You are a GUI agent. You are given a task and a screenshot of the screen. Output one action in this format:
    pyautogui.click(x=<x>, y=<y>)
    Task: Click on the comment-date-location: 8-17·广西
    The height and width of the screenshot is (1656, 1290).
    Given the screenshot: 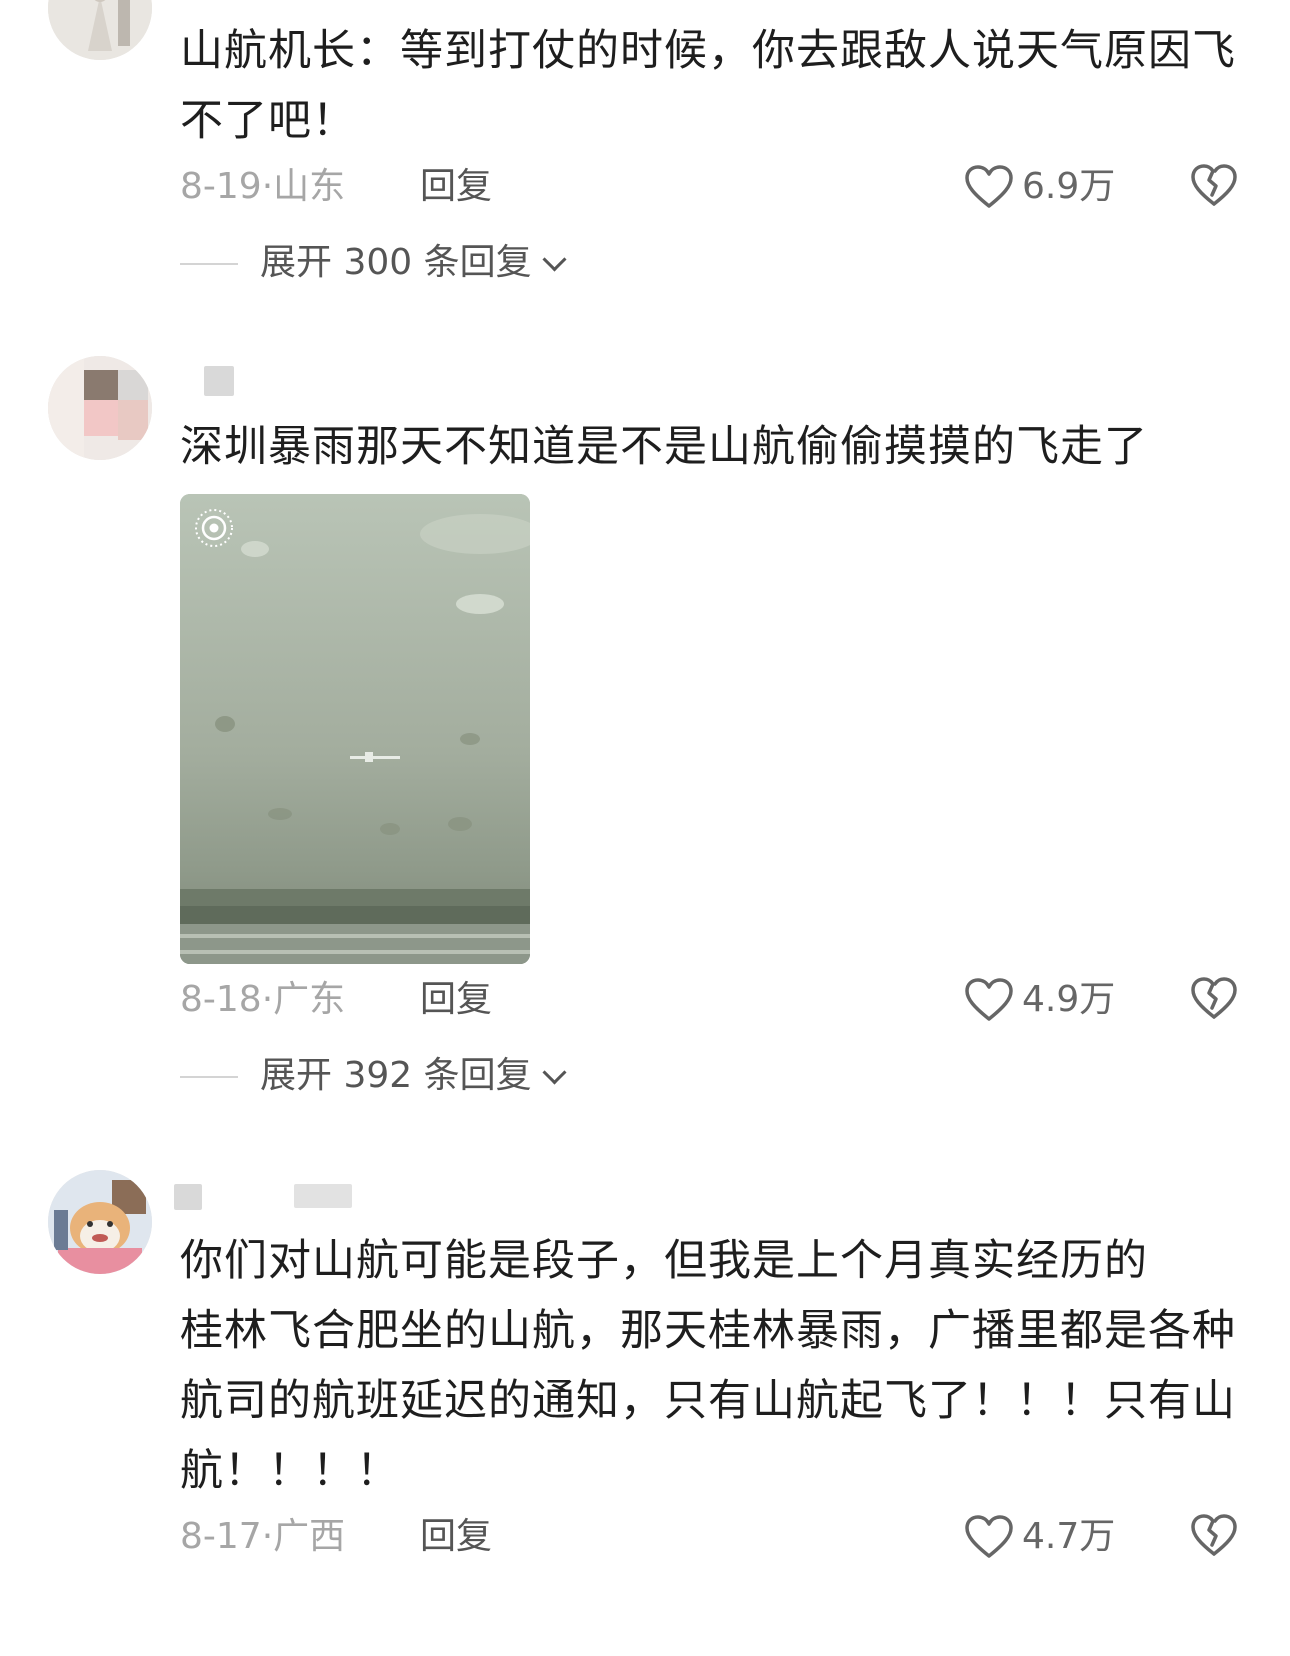 What is the action you would take?
    pyautogui.click(x=263, y=1536)
    